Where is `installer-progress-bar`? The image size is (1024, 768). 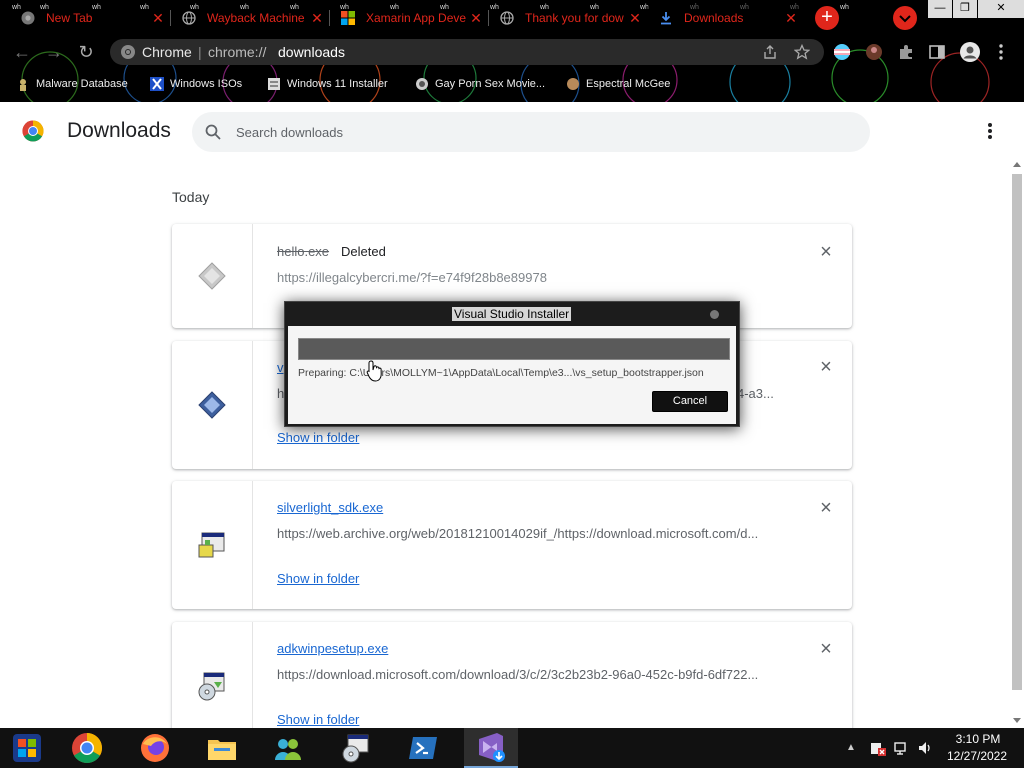 installer-progress-bar is located at coordinates (514, 349).